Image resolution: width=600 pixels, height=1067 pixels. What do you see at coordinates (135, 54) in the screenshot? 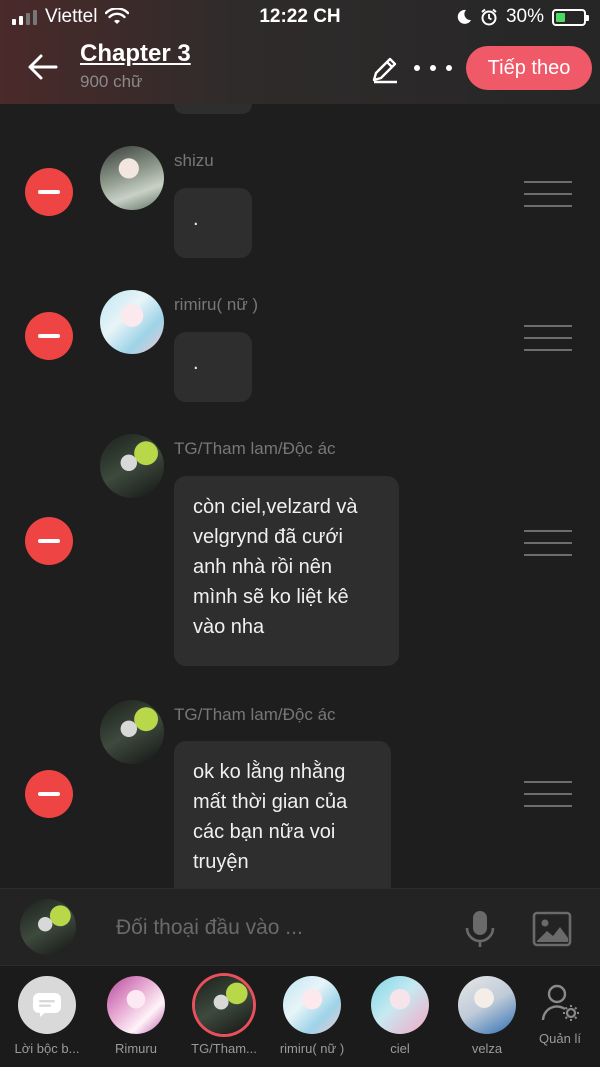
I see `chapter-title: Chapter 3` at bounding box center [135, 54].